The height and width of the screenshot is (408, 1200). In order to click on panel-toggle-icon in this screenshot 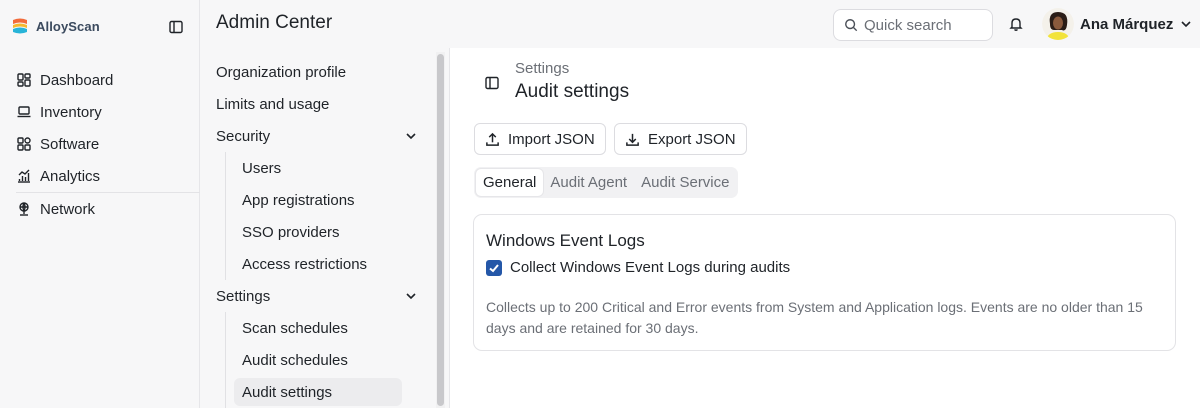, I will do `click(492, 83)`.